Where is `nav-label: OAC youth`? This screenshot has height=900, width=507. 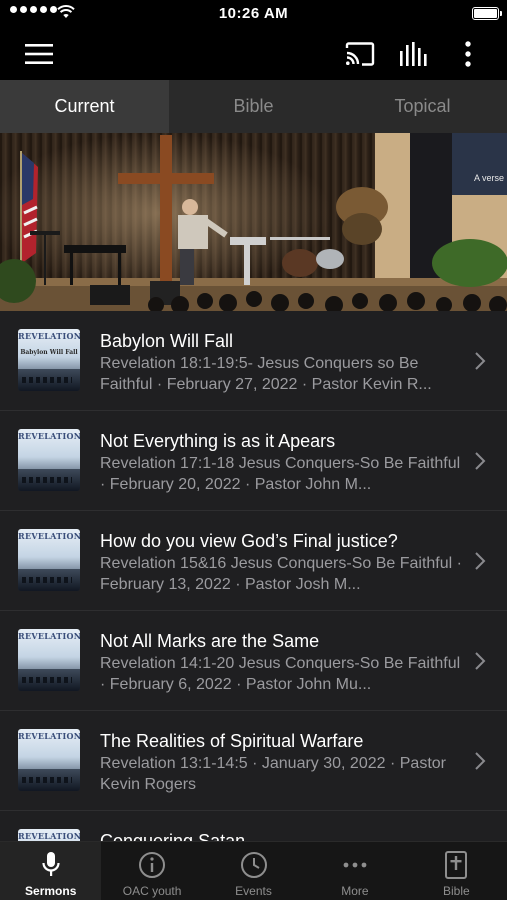
nav-label: OAC youth is located at coordinates (152, 891).